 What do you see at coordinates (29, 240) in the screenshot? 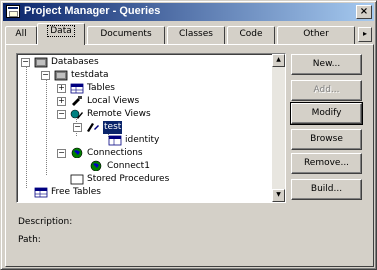
I see `path-label: Path:` at bounding box center [29, 240].